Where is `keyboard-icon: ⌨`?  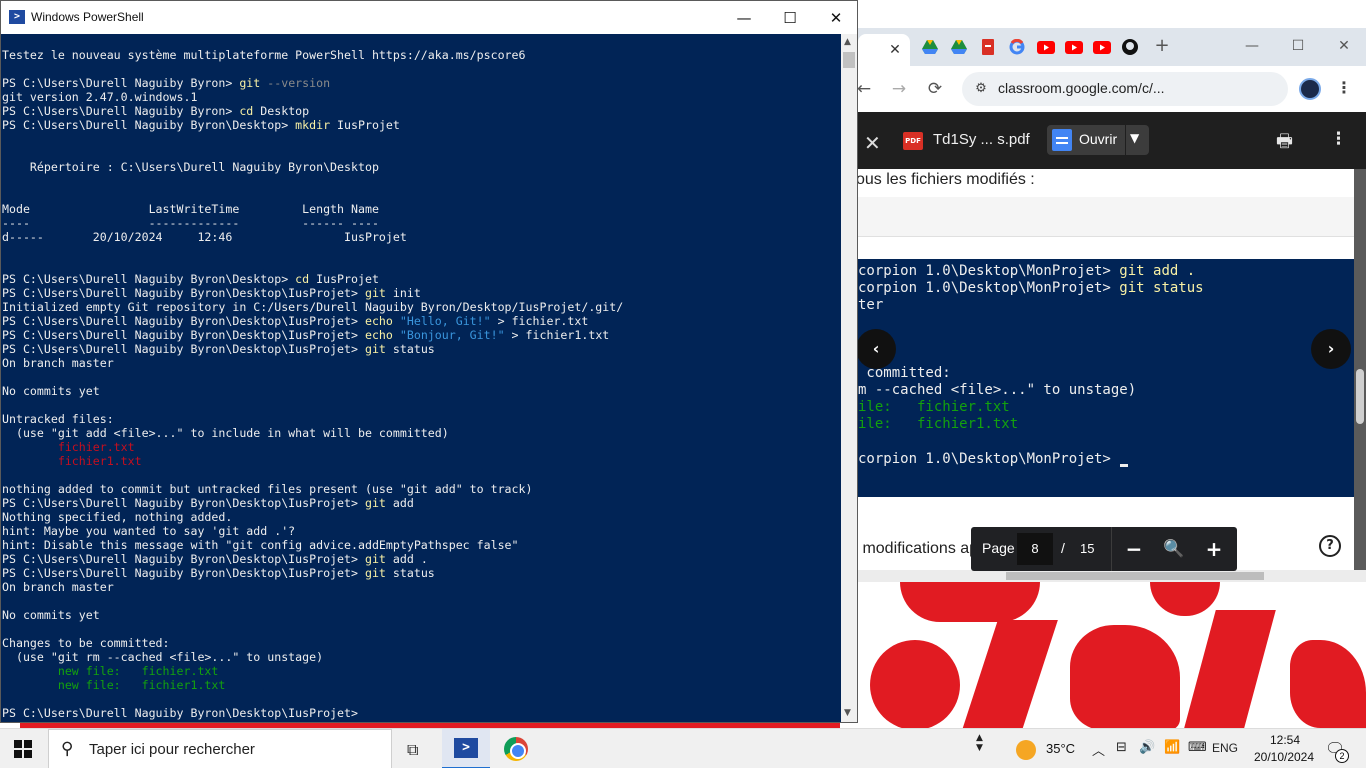 keyboard-icon: ⌨ is located at coordinates (1197, 747).